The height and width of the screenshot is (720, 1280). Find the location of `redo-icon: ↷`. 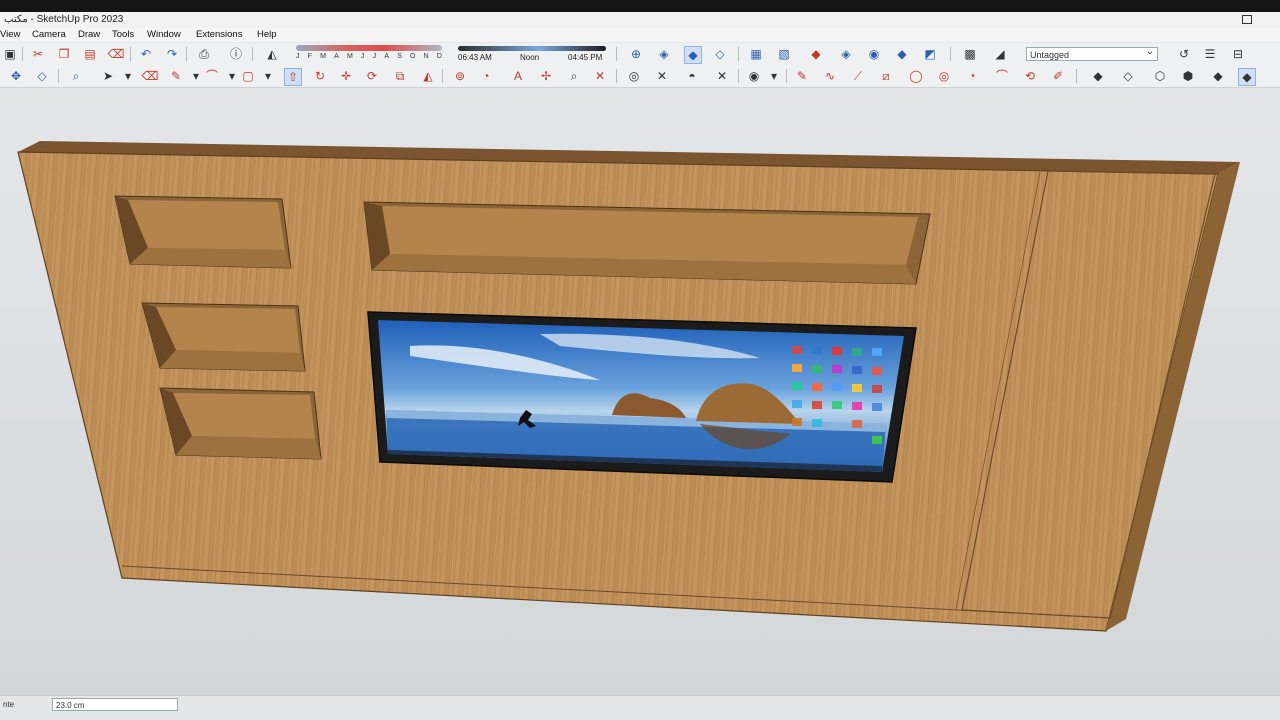

redo-icon: ↷ is located at coordinates (172, 54).